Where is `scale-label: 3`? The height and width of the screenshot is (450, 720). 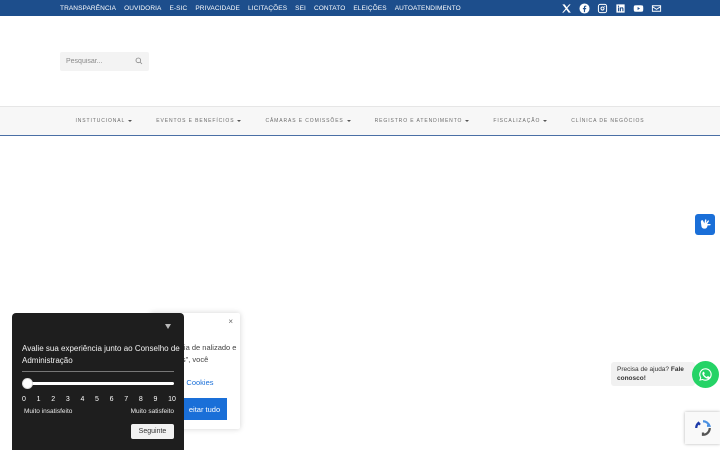 scale-label: 3 is located at coordinates (67, 399).